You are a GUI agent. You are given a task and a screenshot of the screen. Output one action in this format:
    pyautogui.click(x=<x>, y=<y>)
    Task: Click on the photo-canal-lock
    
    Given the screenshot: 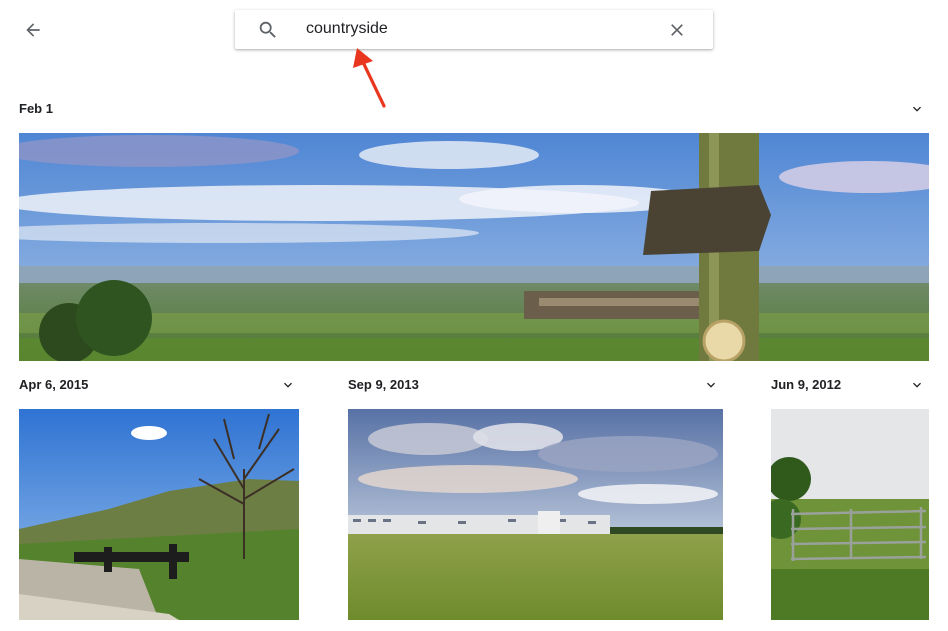 What is the action you would take?
    pyautogui.click(x=159, y=514)
    